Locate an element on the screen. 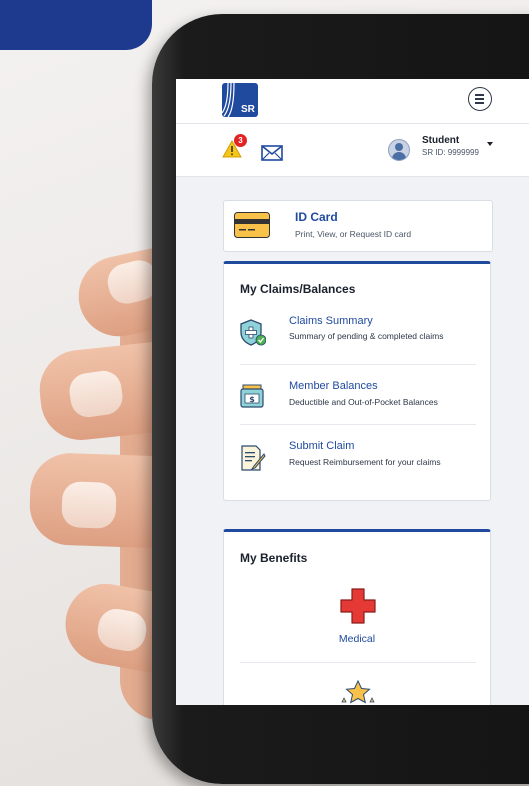 Image resolution: width=529 pixels, height=786 pixels. member-balances-link: Member Balances is located at coordinates (333, 386).